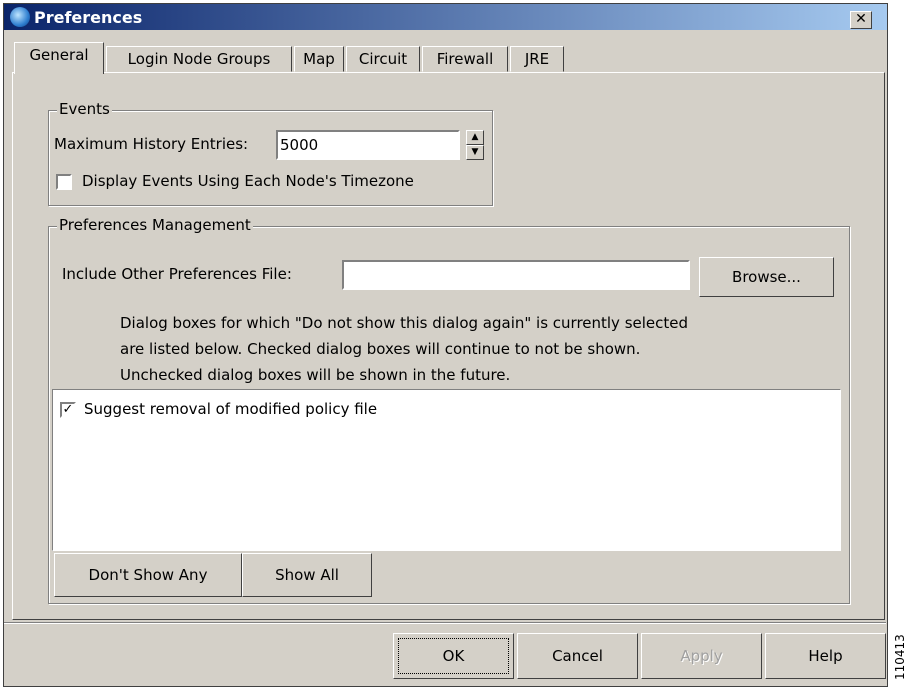  What do you see at coordinates (151, 144) in the screenshot?
I see `max-history-label: Maximum History Entries:` at bounding box center [151, 144].